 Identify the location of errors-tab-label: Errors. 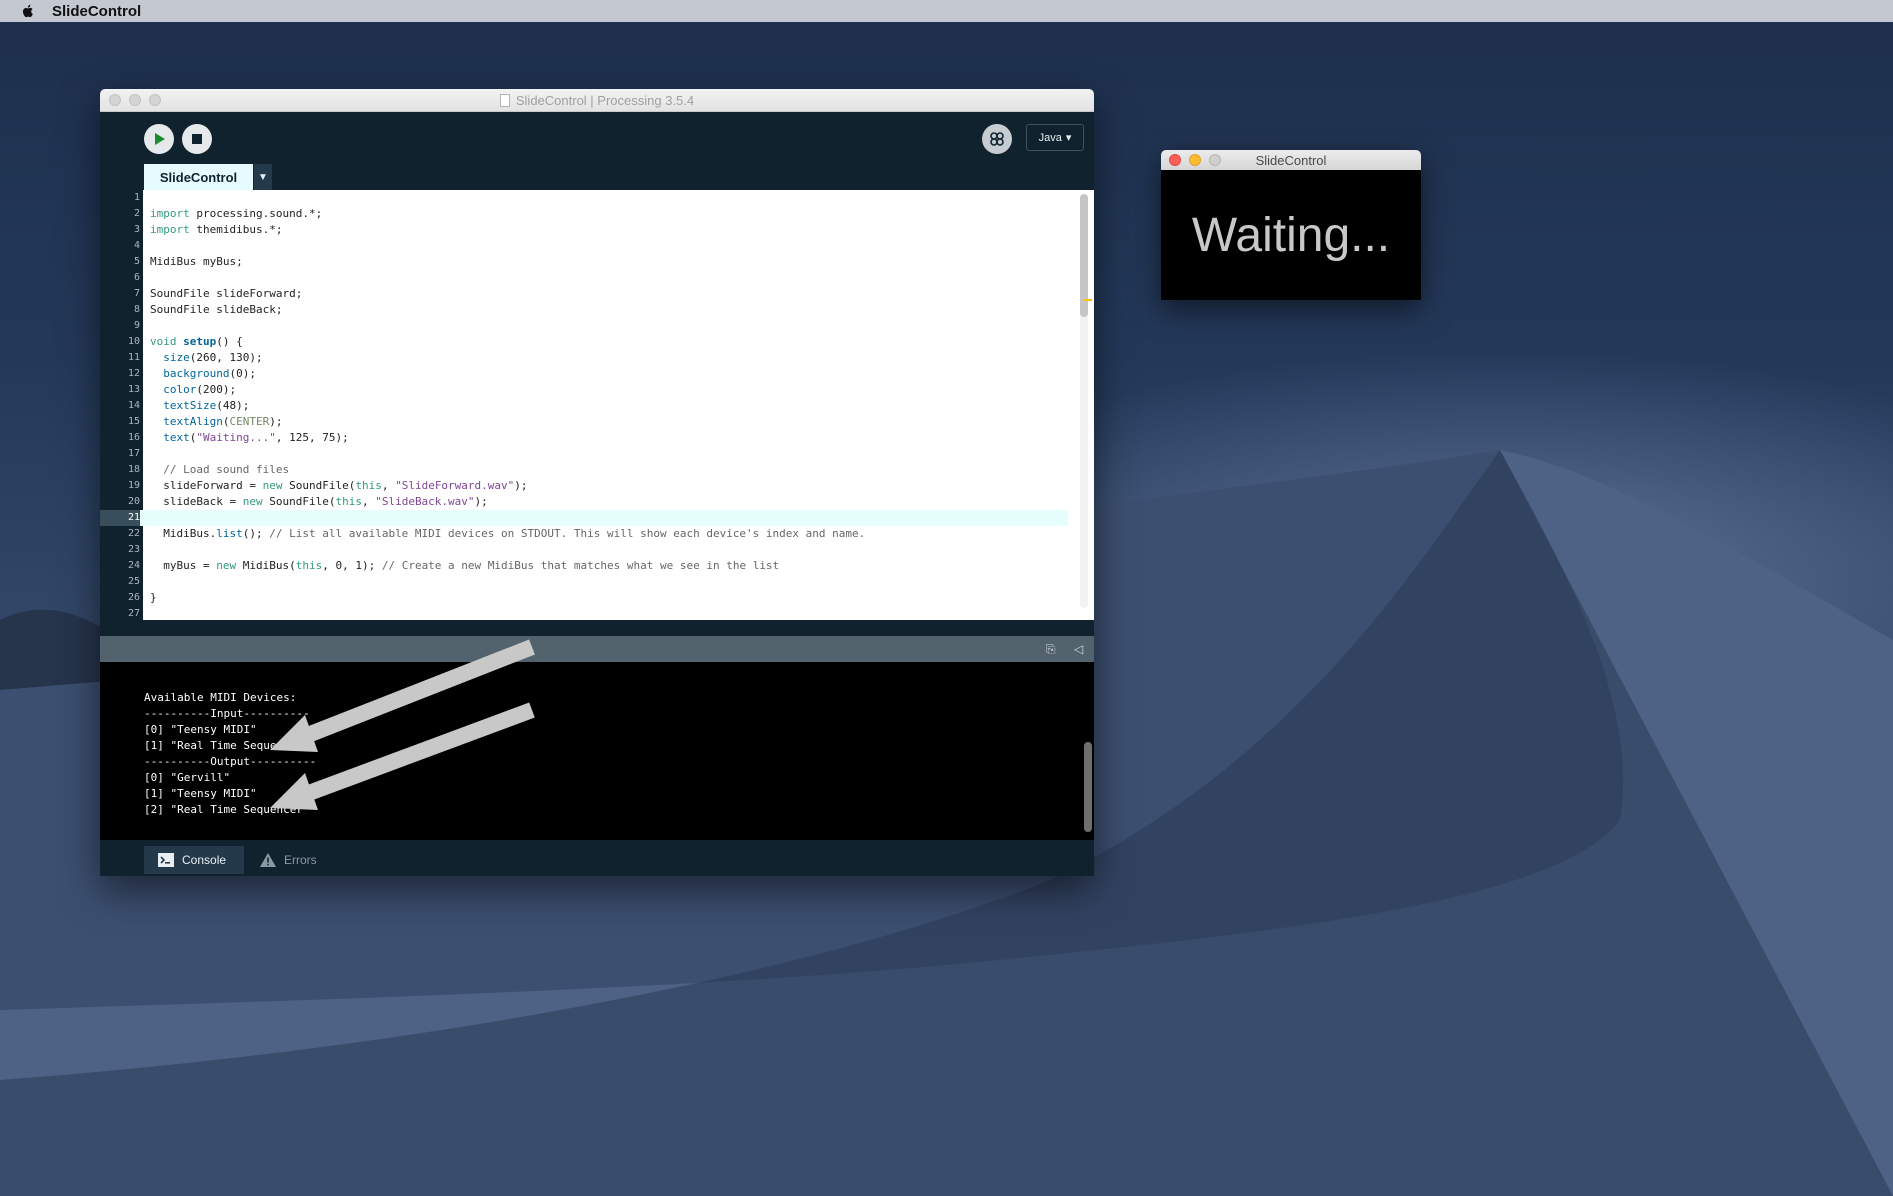
(300, 860).